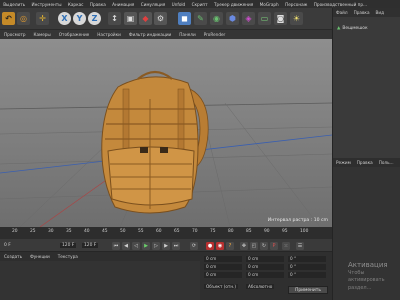  Describe the element at coordinates (268, 4) in the screenshot. I see `menu-mograph: MoGraph` at that location.